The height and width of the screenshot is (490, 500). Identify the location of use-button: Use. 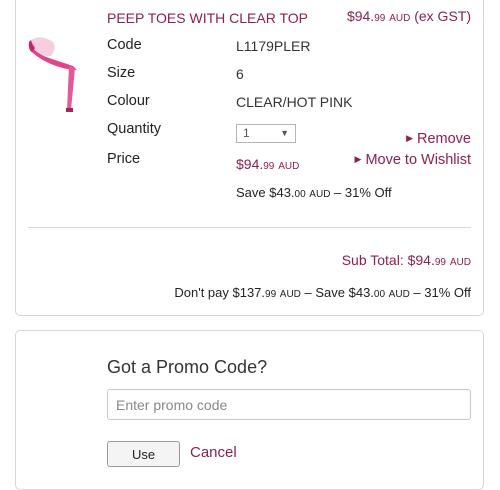
(143, 454).